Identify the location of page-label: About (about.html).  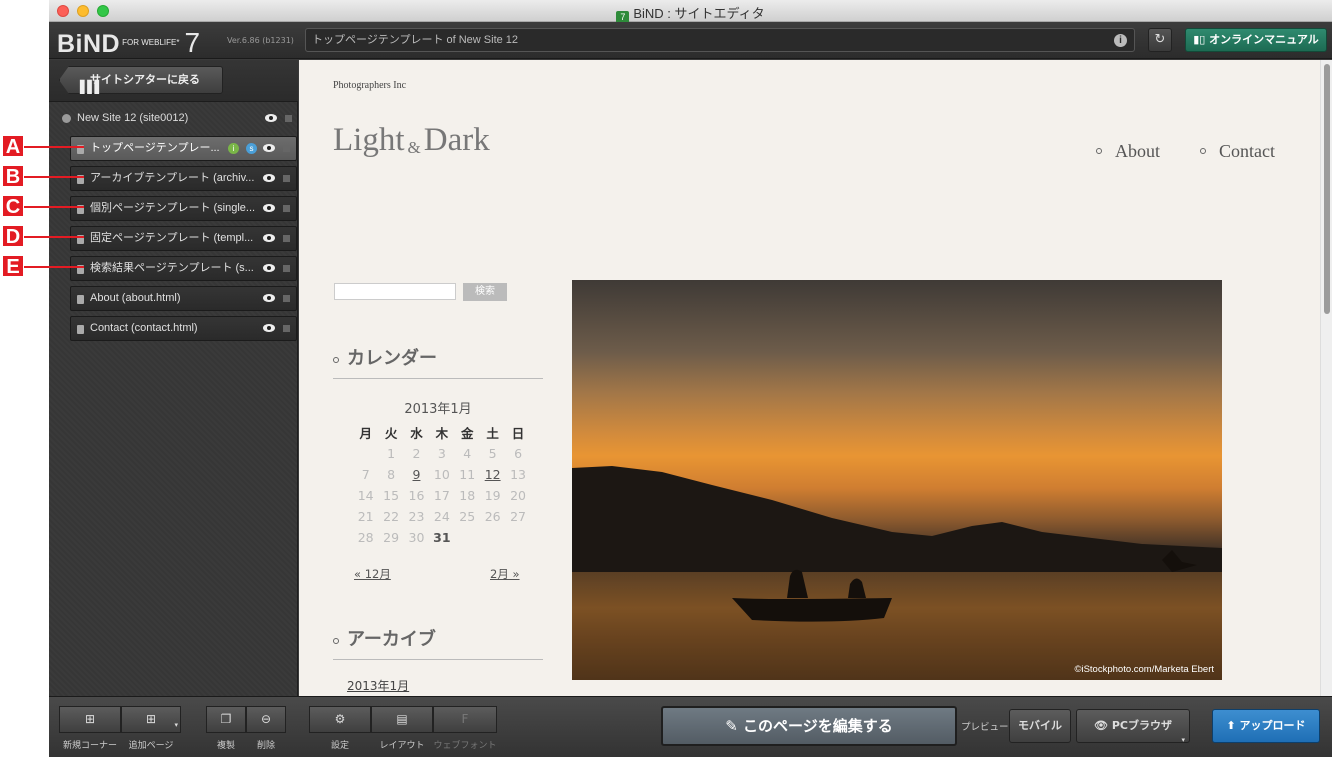
(135, 298).